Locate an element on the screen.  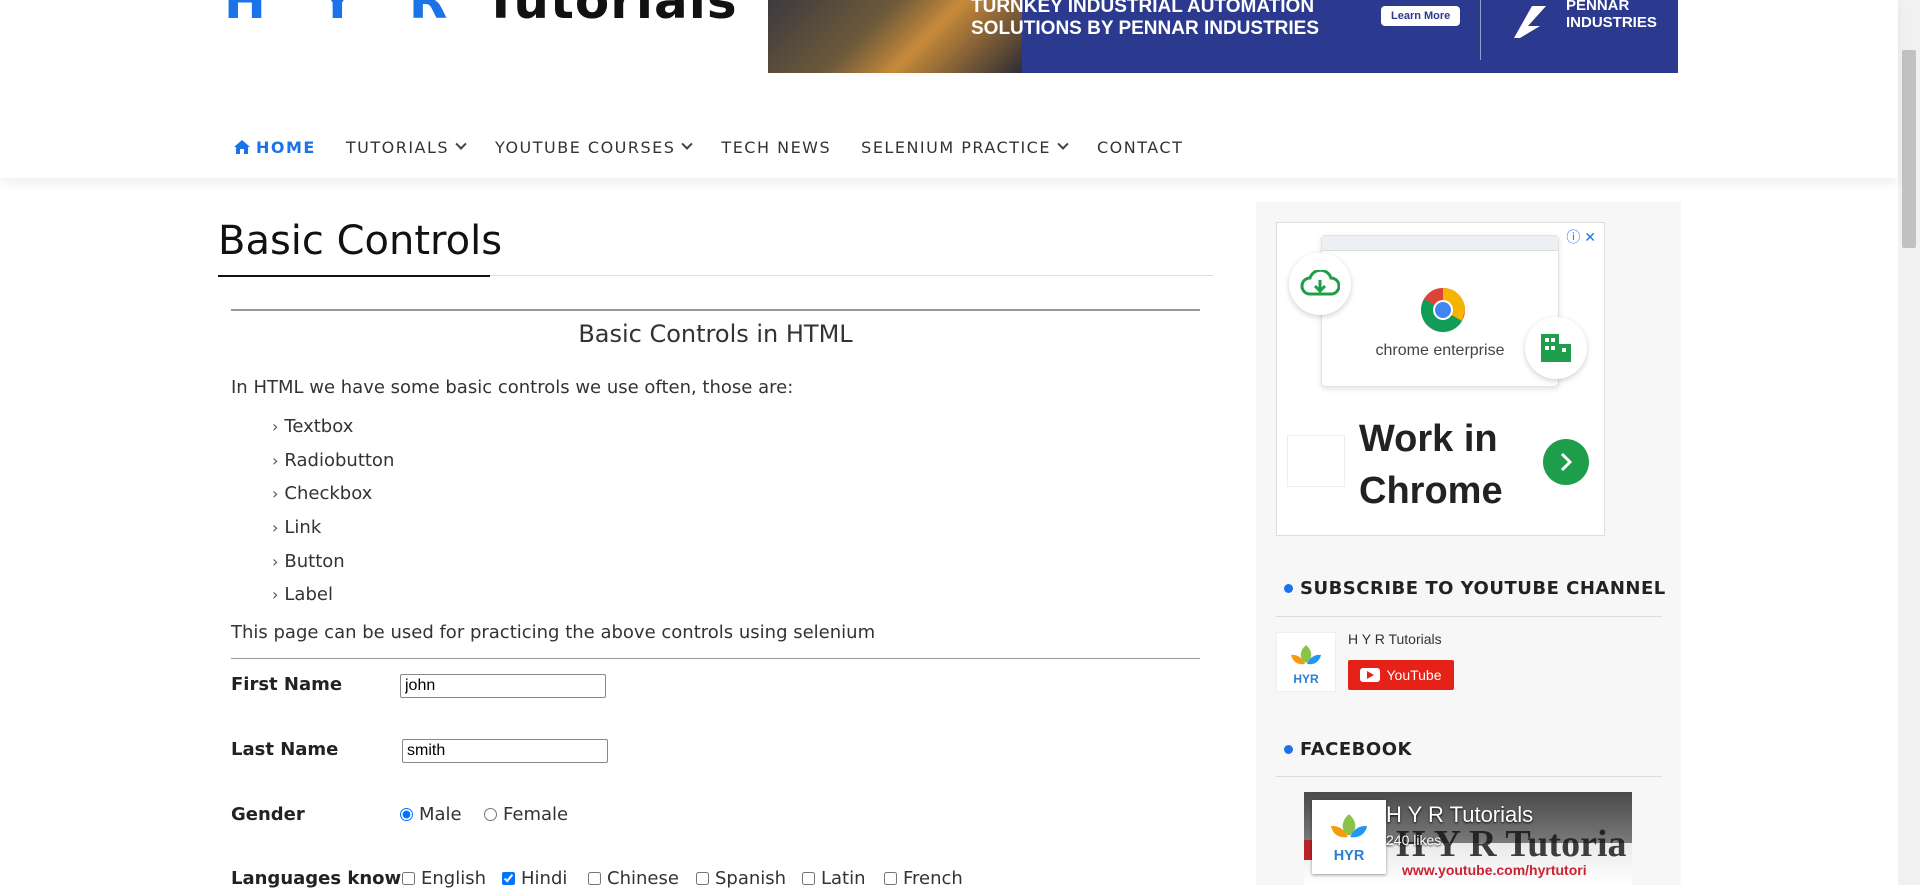
pennar-logo-icon is located at coordinates (1530, 22).